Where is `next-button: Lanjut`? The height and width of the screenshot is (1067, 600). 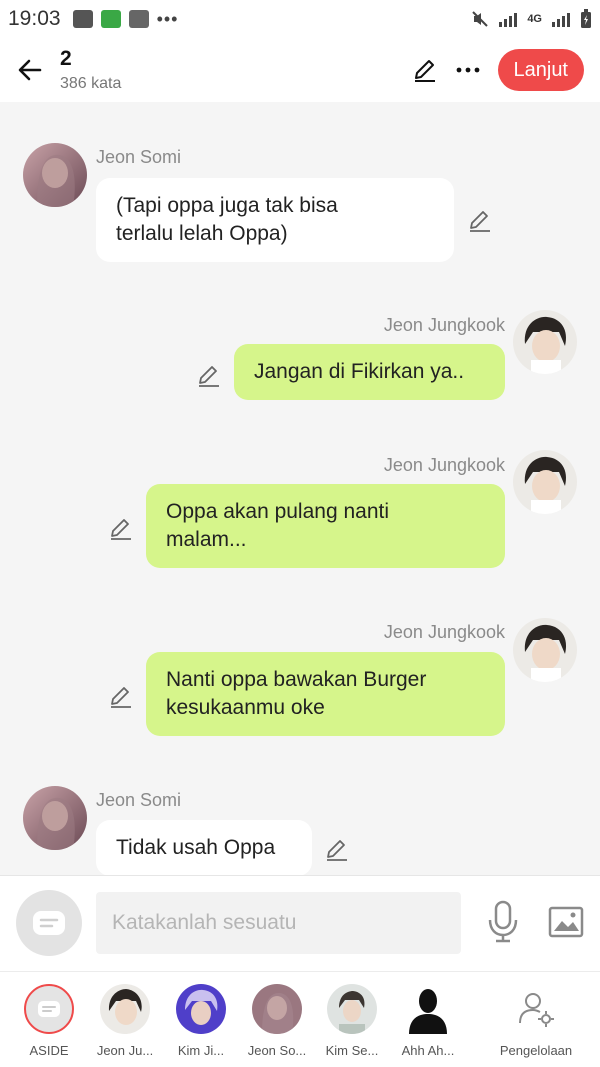
next-button: Lanjut is located at coordinates (540, 70).